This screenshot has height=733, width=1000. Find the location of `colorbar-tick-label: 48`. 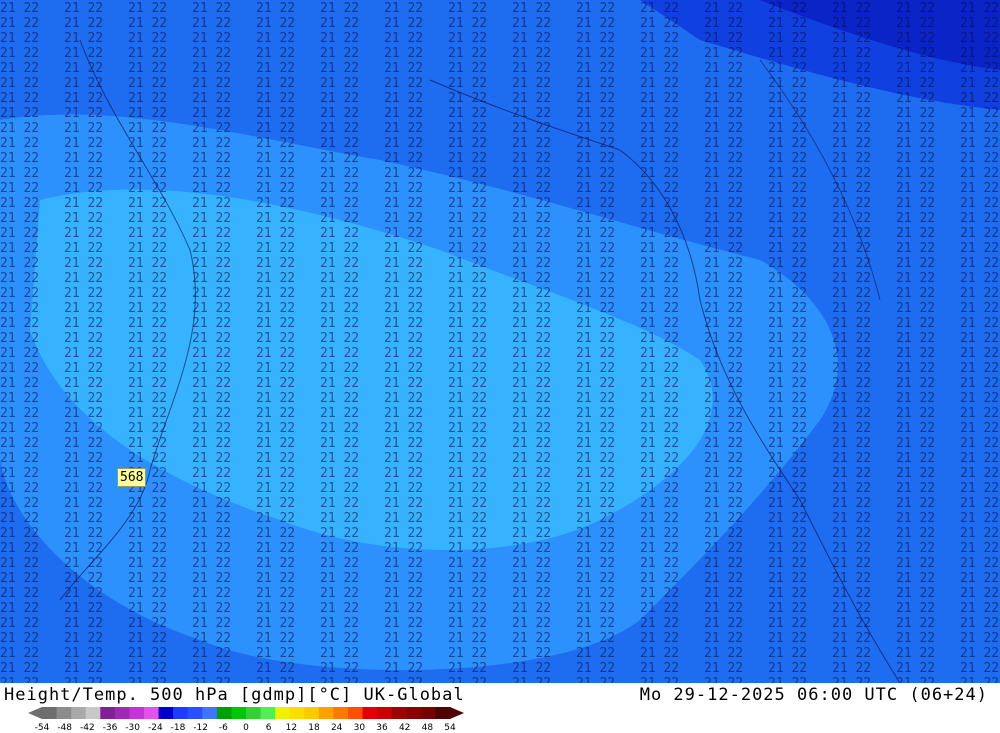

colorbar-tick-label: 48 is located at coordinates (428, 727).